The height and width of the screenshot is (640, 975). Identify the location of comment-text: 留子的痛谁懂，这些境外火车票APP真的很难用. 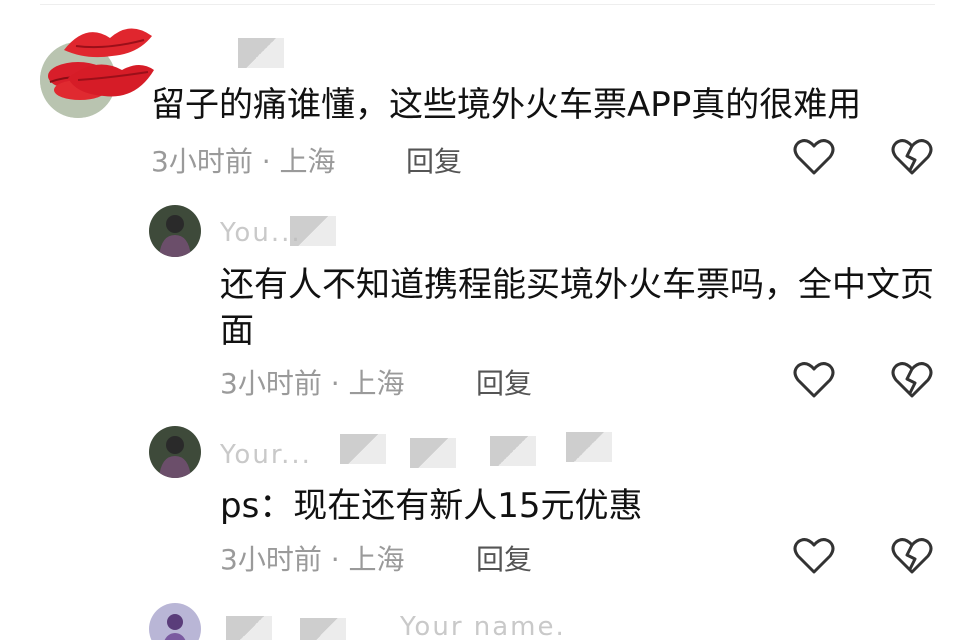
(506, 105).